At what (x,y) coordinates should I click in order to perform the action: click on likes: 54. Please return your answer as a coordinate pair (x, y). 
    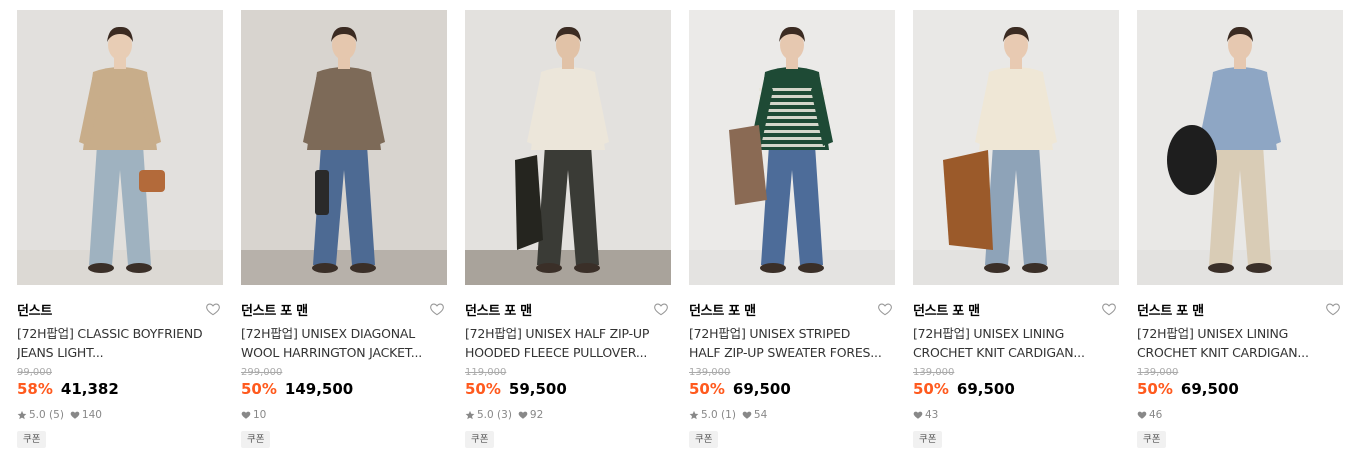
    Looking at the image, I should click on (754, 415).